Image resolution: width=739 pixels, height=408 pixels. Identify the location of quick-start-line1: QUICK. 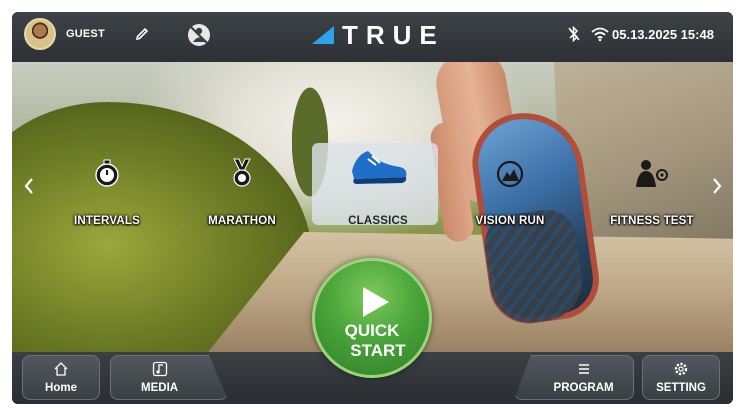
(372, 330).